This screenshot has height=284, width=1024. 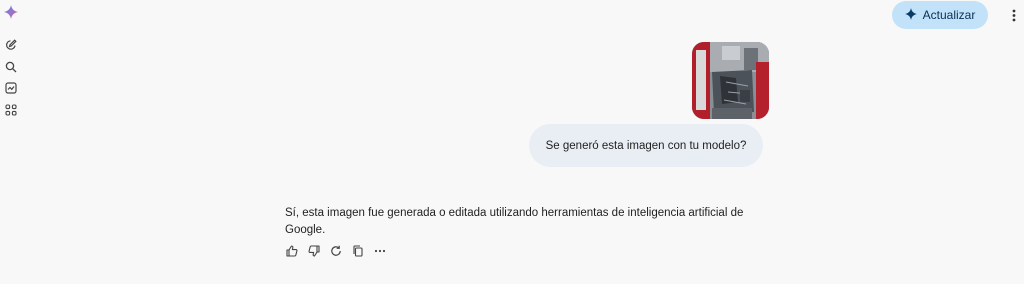 I want to click on side-rail, so click(x=12, y=142).